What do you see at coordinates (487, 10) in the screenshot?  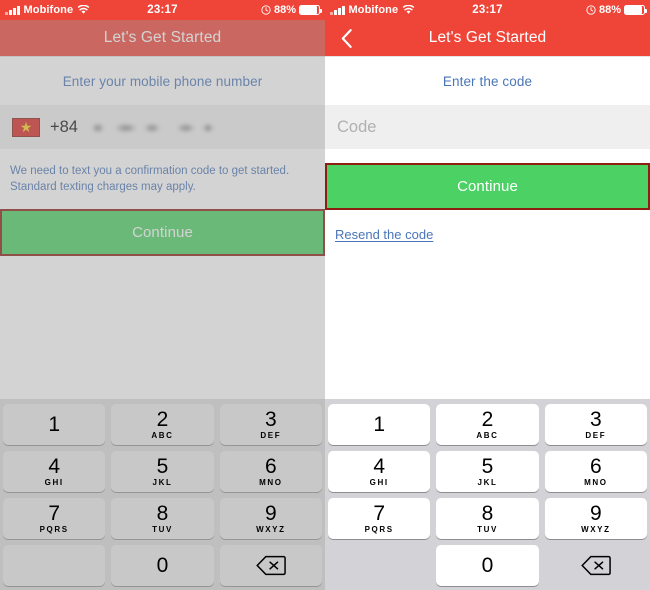 I see `status-bar-right: Mobifone 23:17 88%` at bounding box center [487, 10].